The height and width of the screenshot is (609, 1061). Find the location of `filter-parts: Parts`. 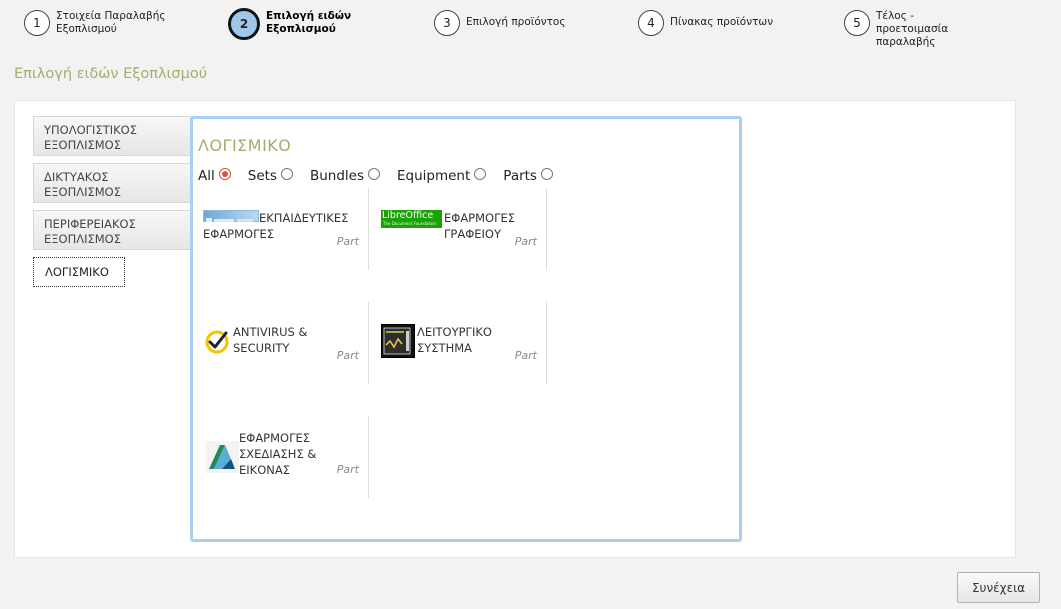

filter-parts: Parts is located at coordinates (528, 176).